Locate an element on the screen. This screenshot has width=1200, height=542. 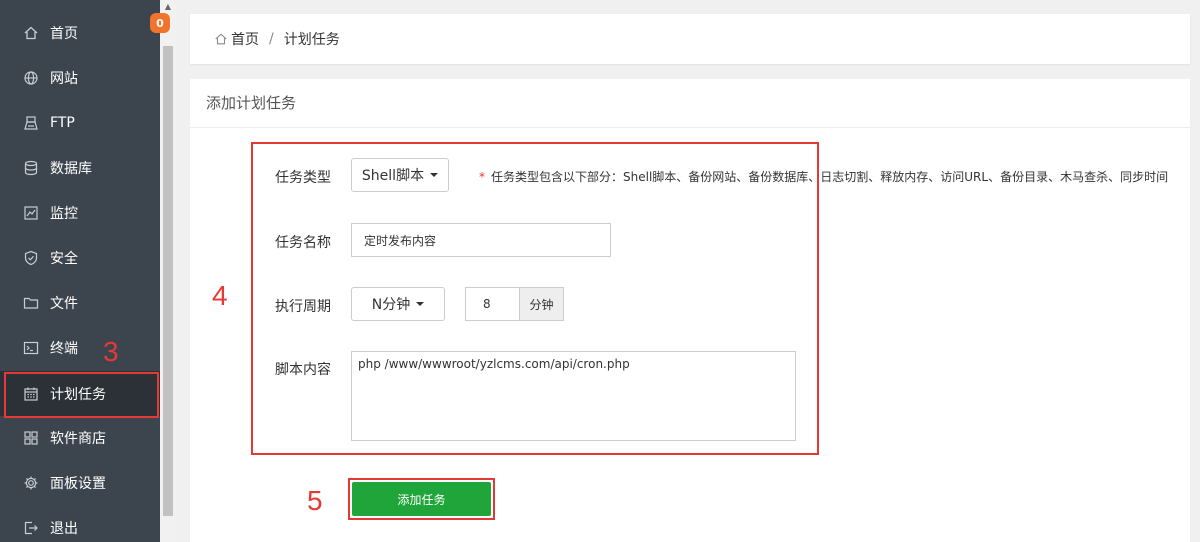
cycle-value: N分钟 is located at coordinates (391, 305).